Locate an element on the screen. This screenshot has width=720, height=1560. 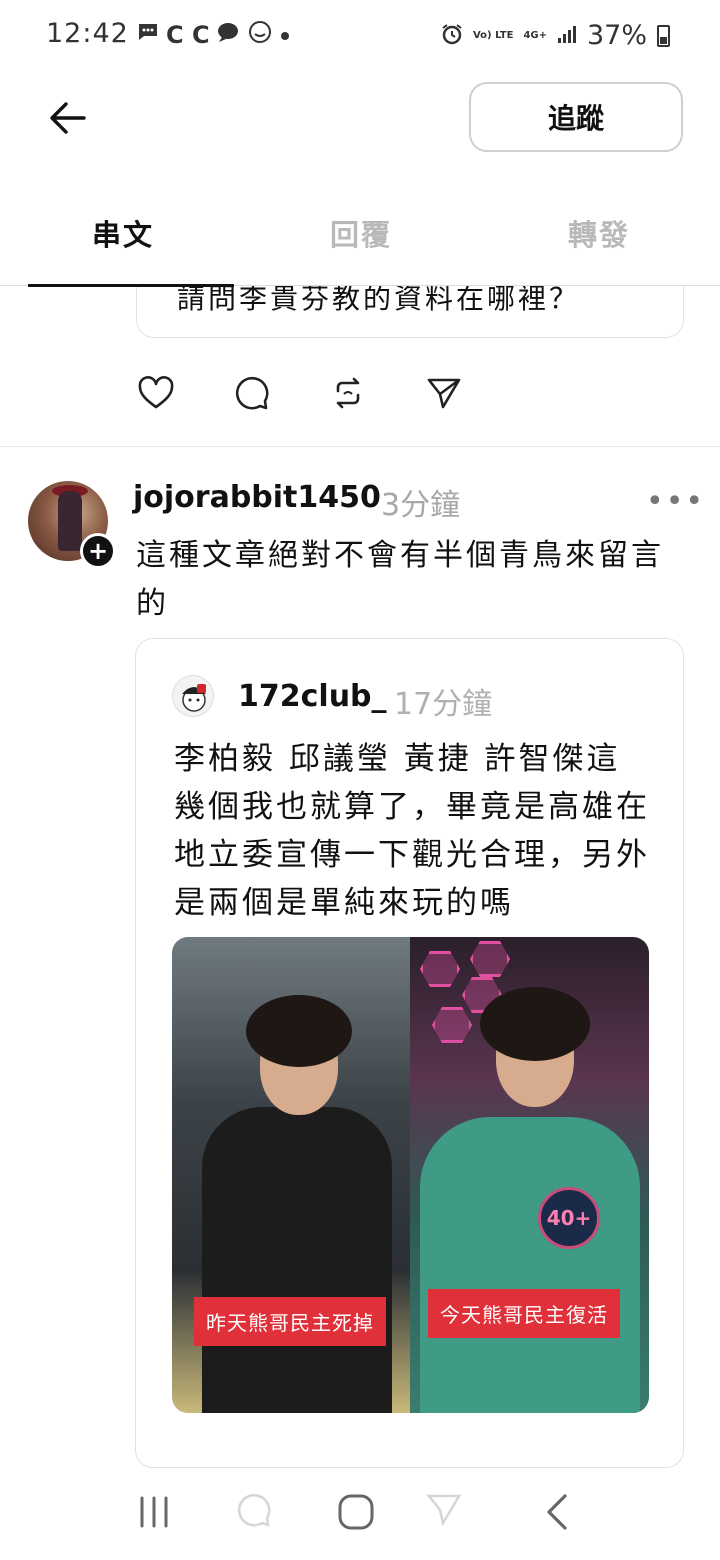
image-caption-left: 昨天熊哥民主死掉 is located at coordinates (290, 1321).